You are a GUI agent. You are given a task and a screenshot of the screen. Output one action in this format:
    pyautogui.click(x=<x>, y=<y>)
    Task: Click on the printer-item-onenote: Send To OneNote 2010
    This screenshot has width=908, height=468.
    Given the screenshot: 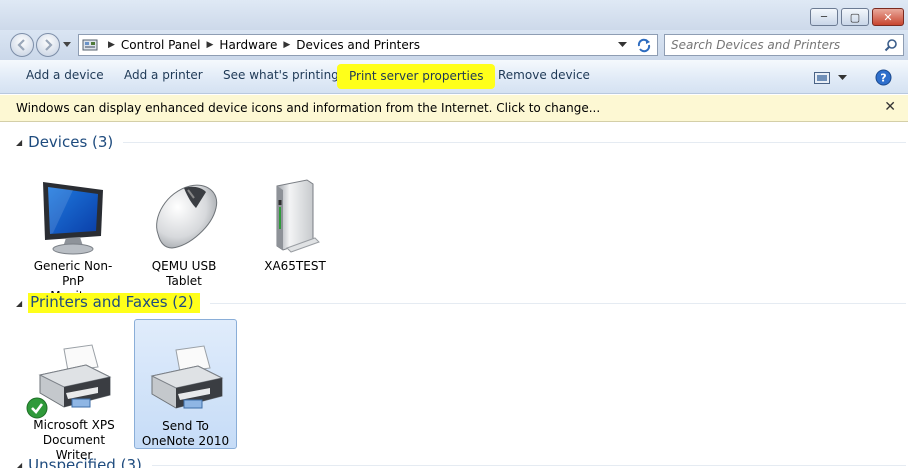 What is the action you would take?
    pyautogui.click(x=185, y=384)
    